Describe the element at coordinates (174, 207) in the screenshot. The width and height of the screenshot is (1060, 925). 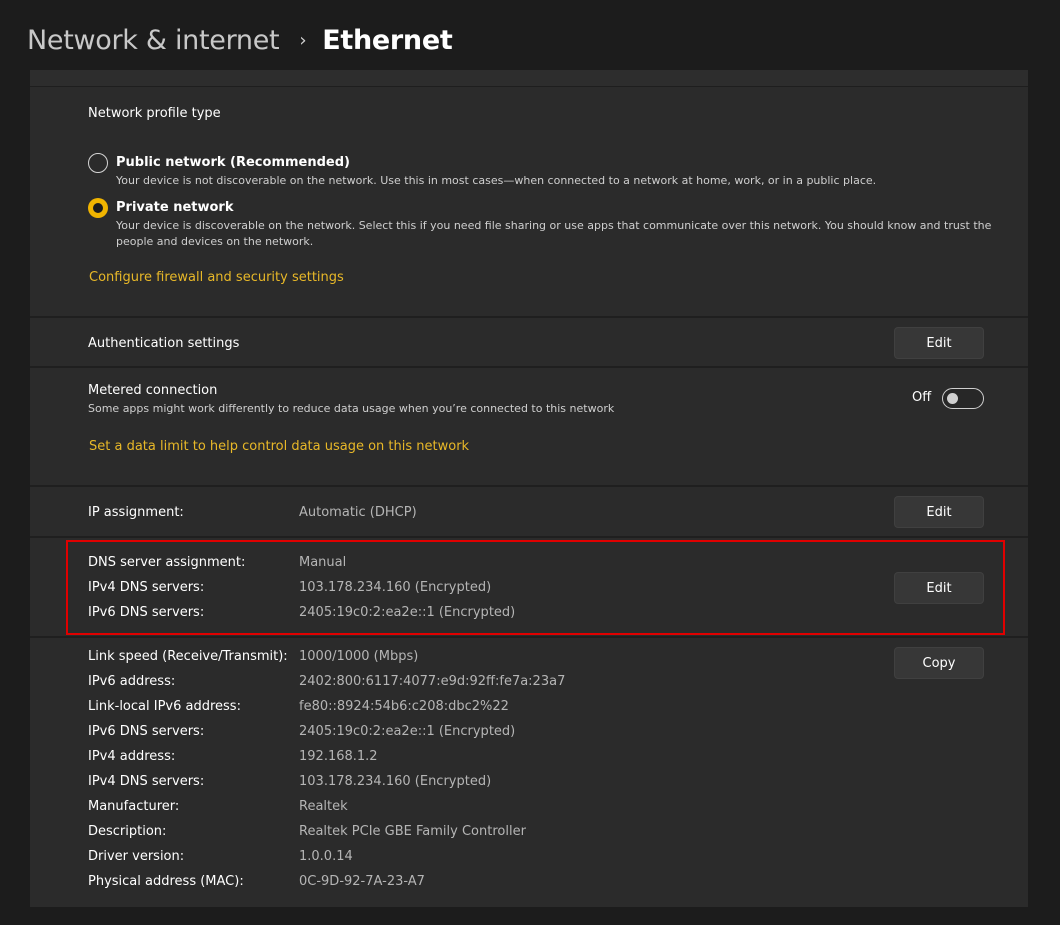
I see `private-network-label: Private network` at that location.